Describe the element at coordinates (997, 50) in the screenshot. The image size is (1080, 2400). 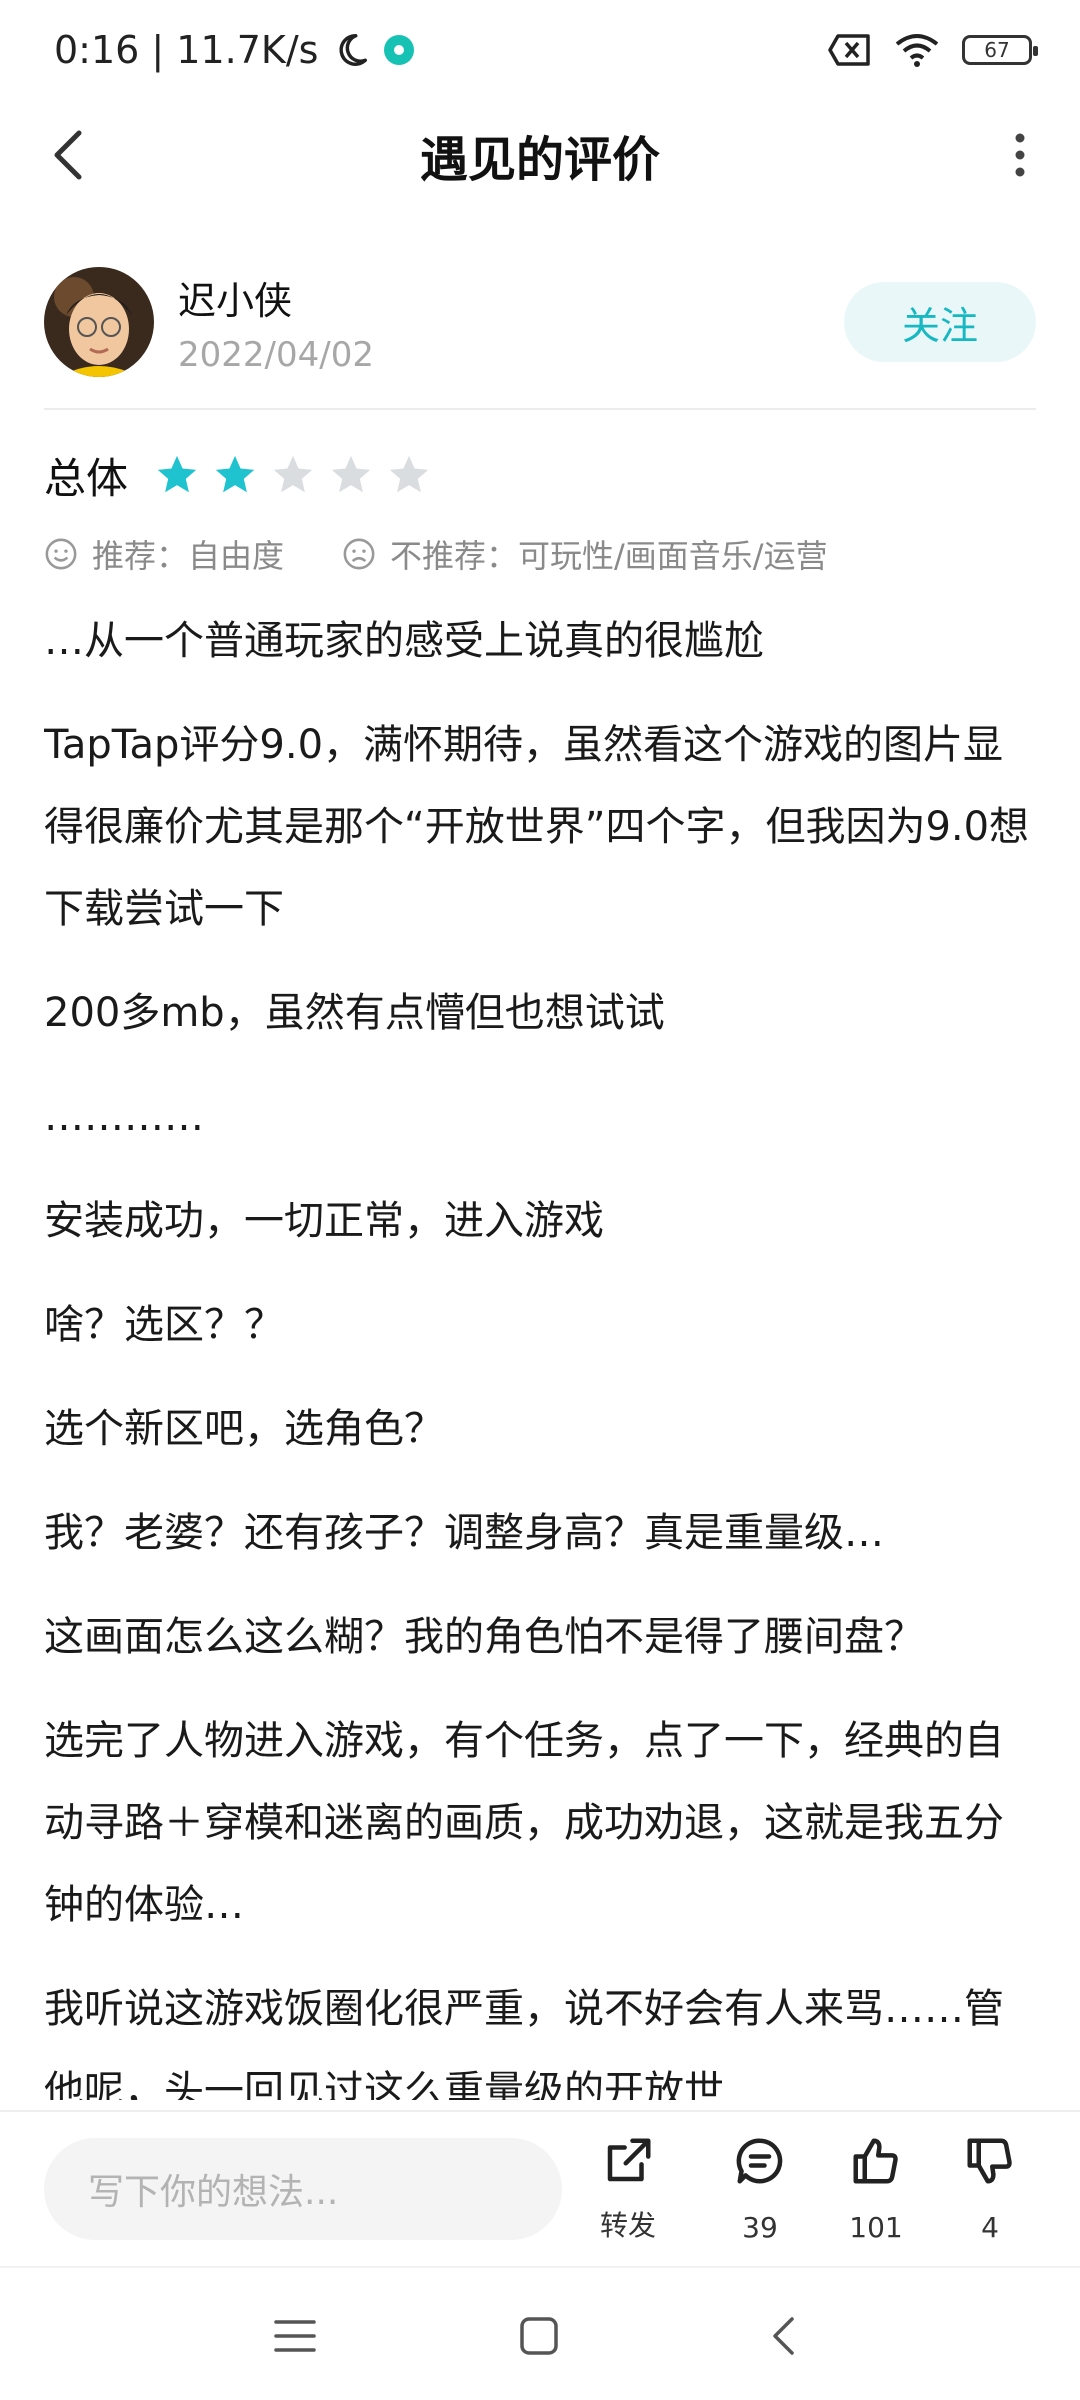
I see `battery-level: 67` at that location.